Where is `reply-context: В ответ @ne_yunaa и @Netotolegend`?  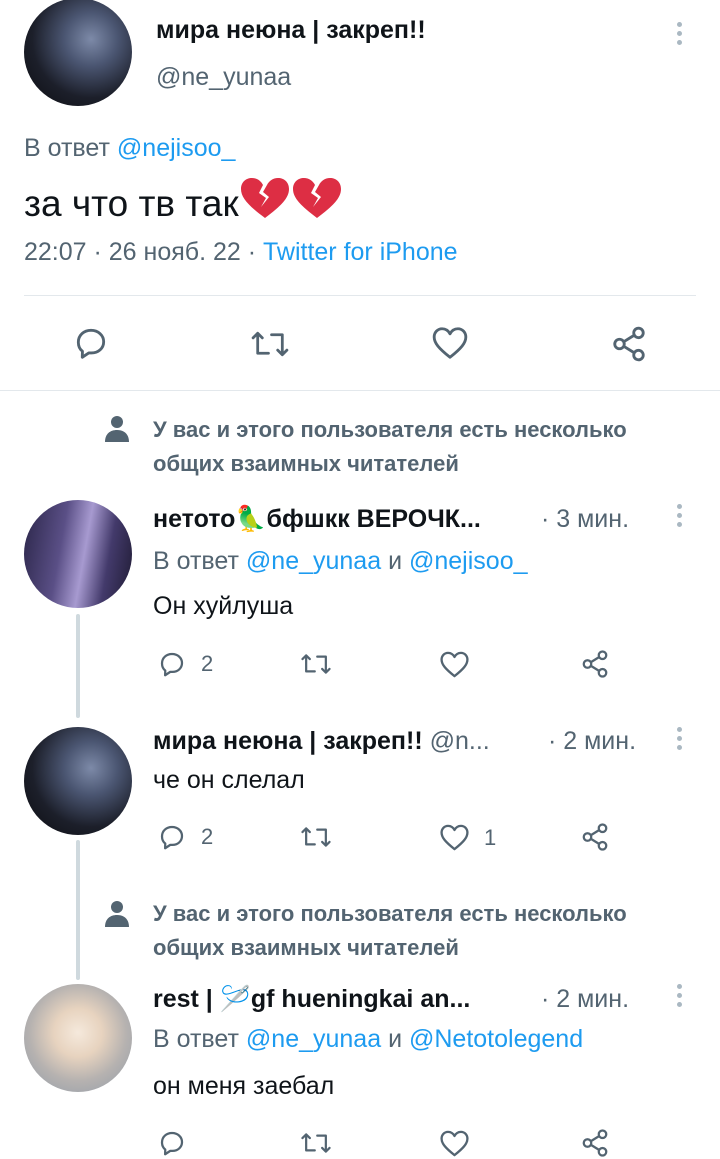 reply-context: В ответ @ne_yunaa и @Netotolegend is located at coordinates (368, 1039).